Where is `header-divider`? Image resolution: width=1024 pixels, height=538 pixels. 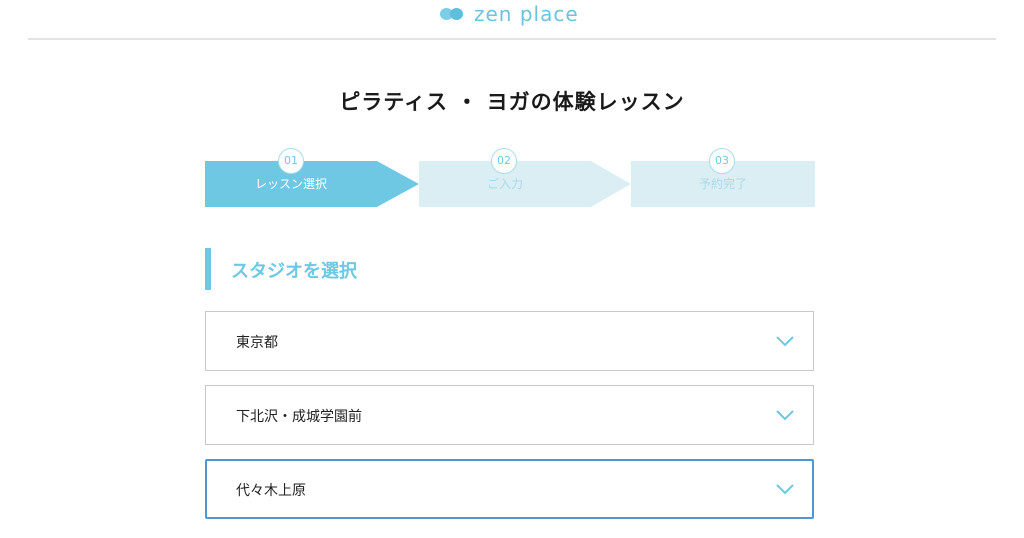 header-divider is located at coordinates (512, 39).